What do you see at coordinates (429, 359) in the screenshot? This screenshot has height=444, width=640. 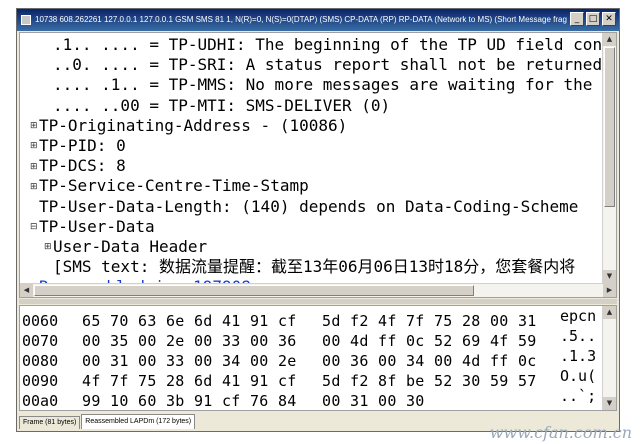 I see `hex-bytes-second: 00 36 00 34 00 4d ff 0c` at bounding box center [429, 359].